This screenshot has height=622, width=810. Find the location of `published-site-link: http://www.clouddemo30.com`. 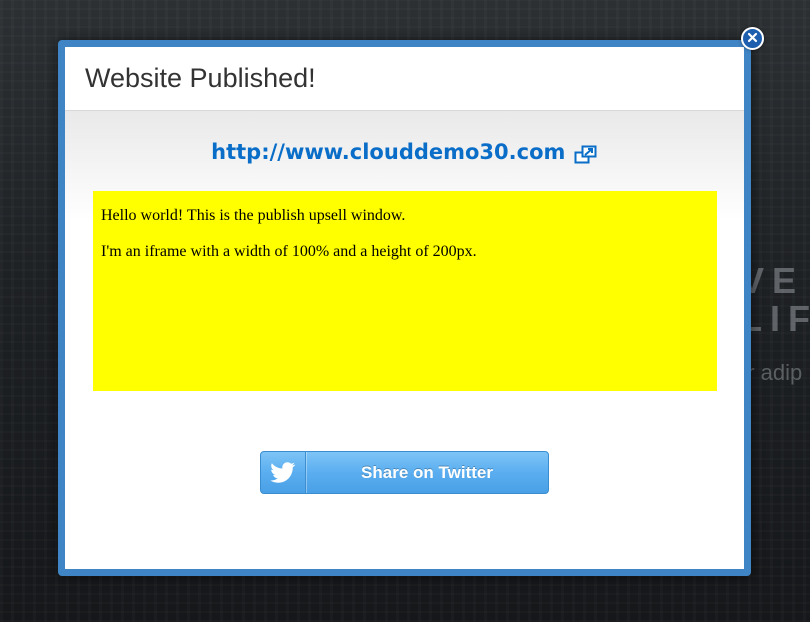

published-site-link: http://www.clouddemo30.com is located at coordinates (388, 152).